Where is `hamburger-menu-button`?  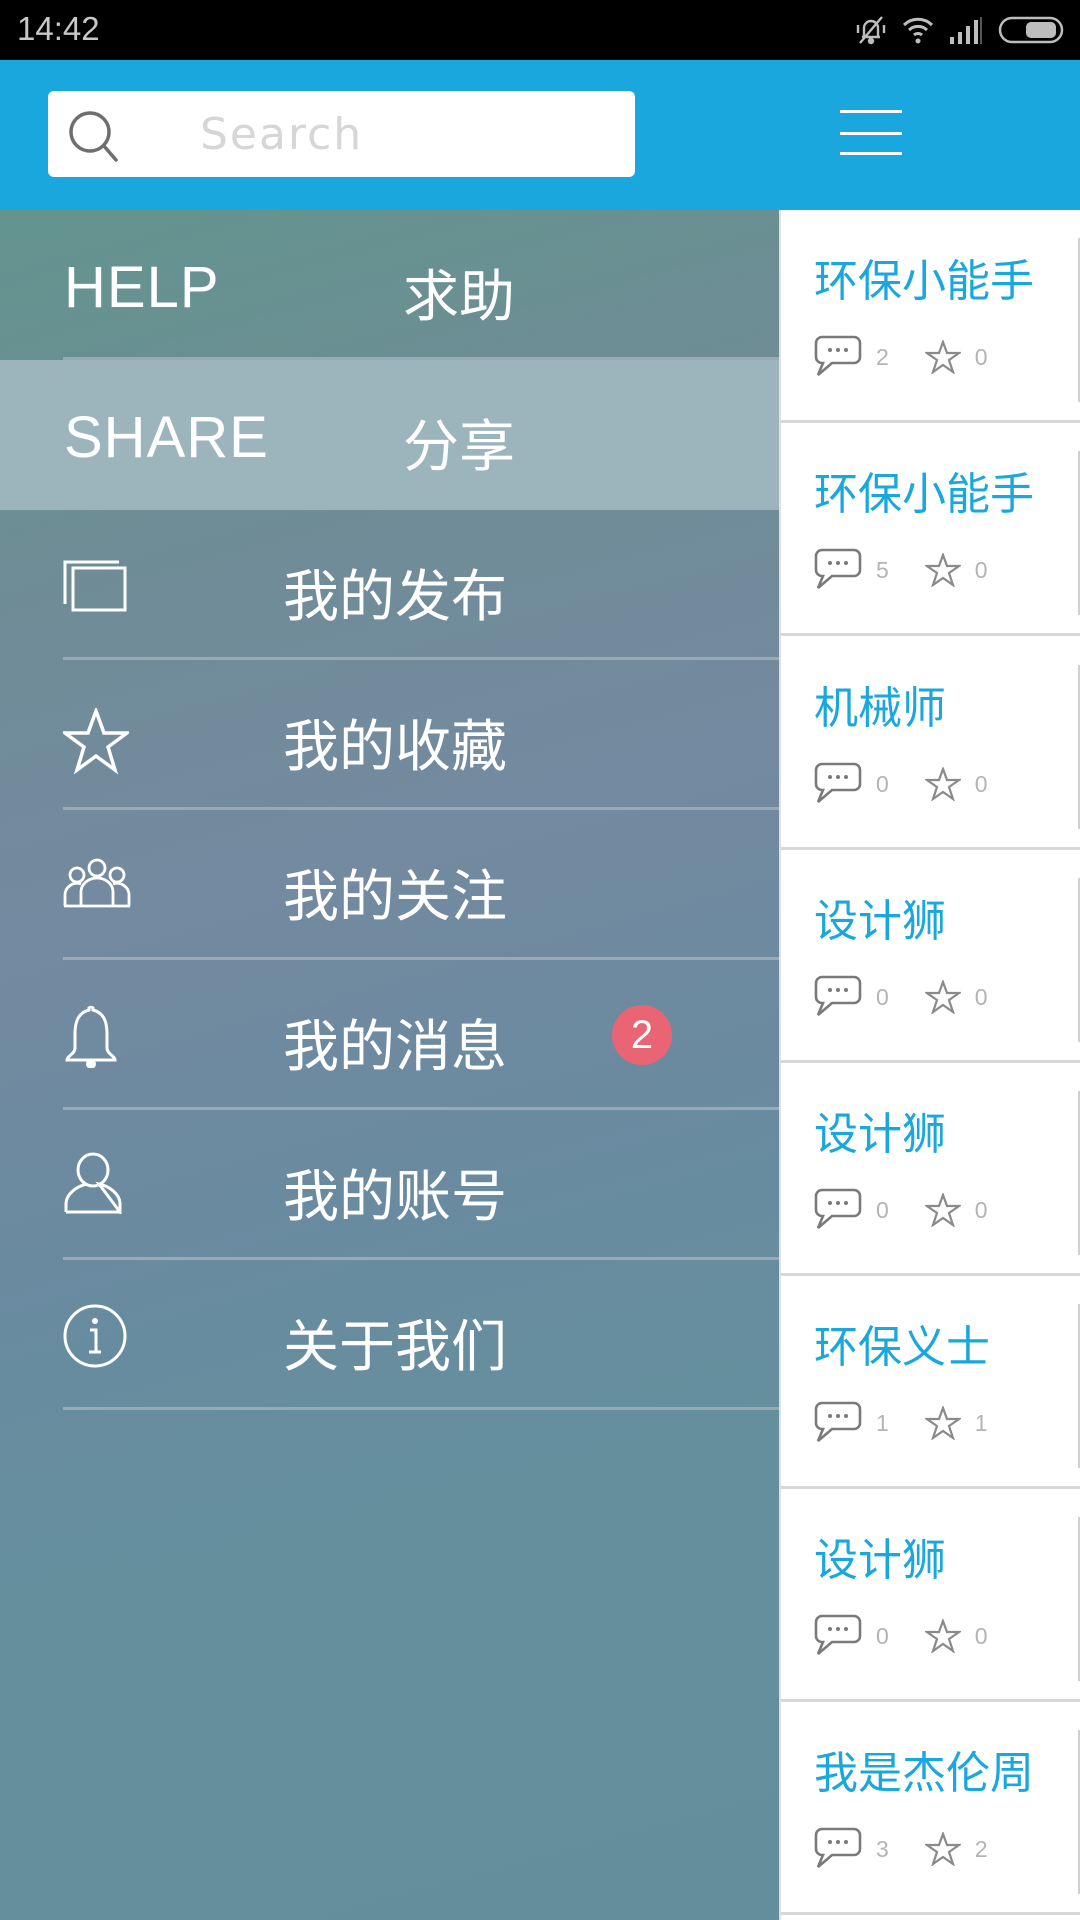 hamburger-menu-button is located at coordinates (870, 135).